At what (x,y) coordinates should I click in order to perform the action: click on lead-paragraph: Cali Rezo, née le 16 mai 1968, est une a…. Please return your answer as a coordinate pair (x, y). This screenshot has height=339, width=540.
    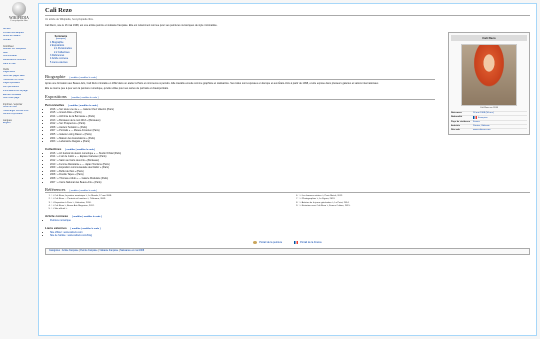
    Looking at the image, I should click on (131, 25).